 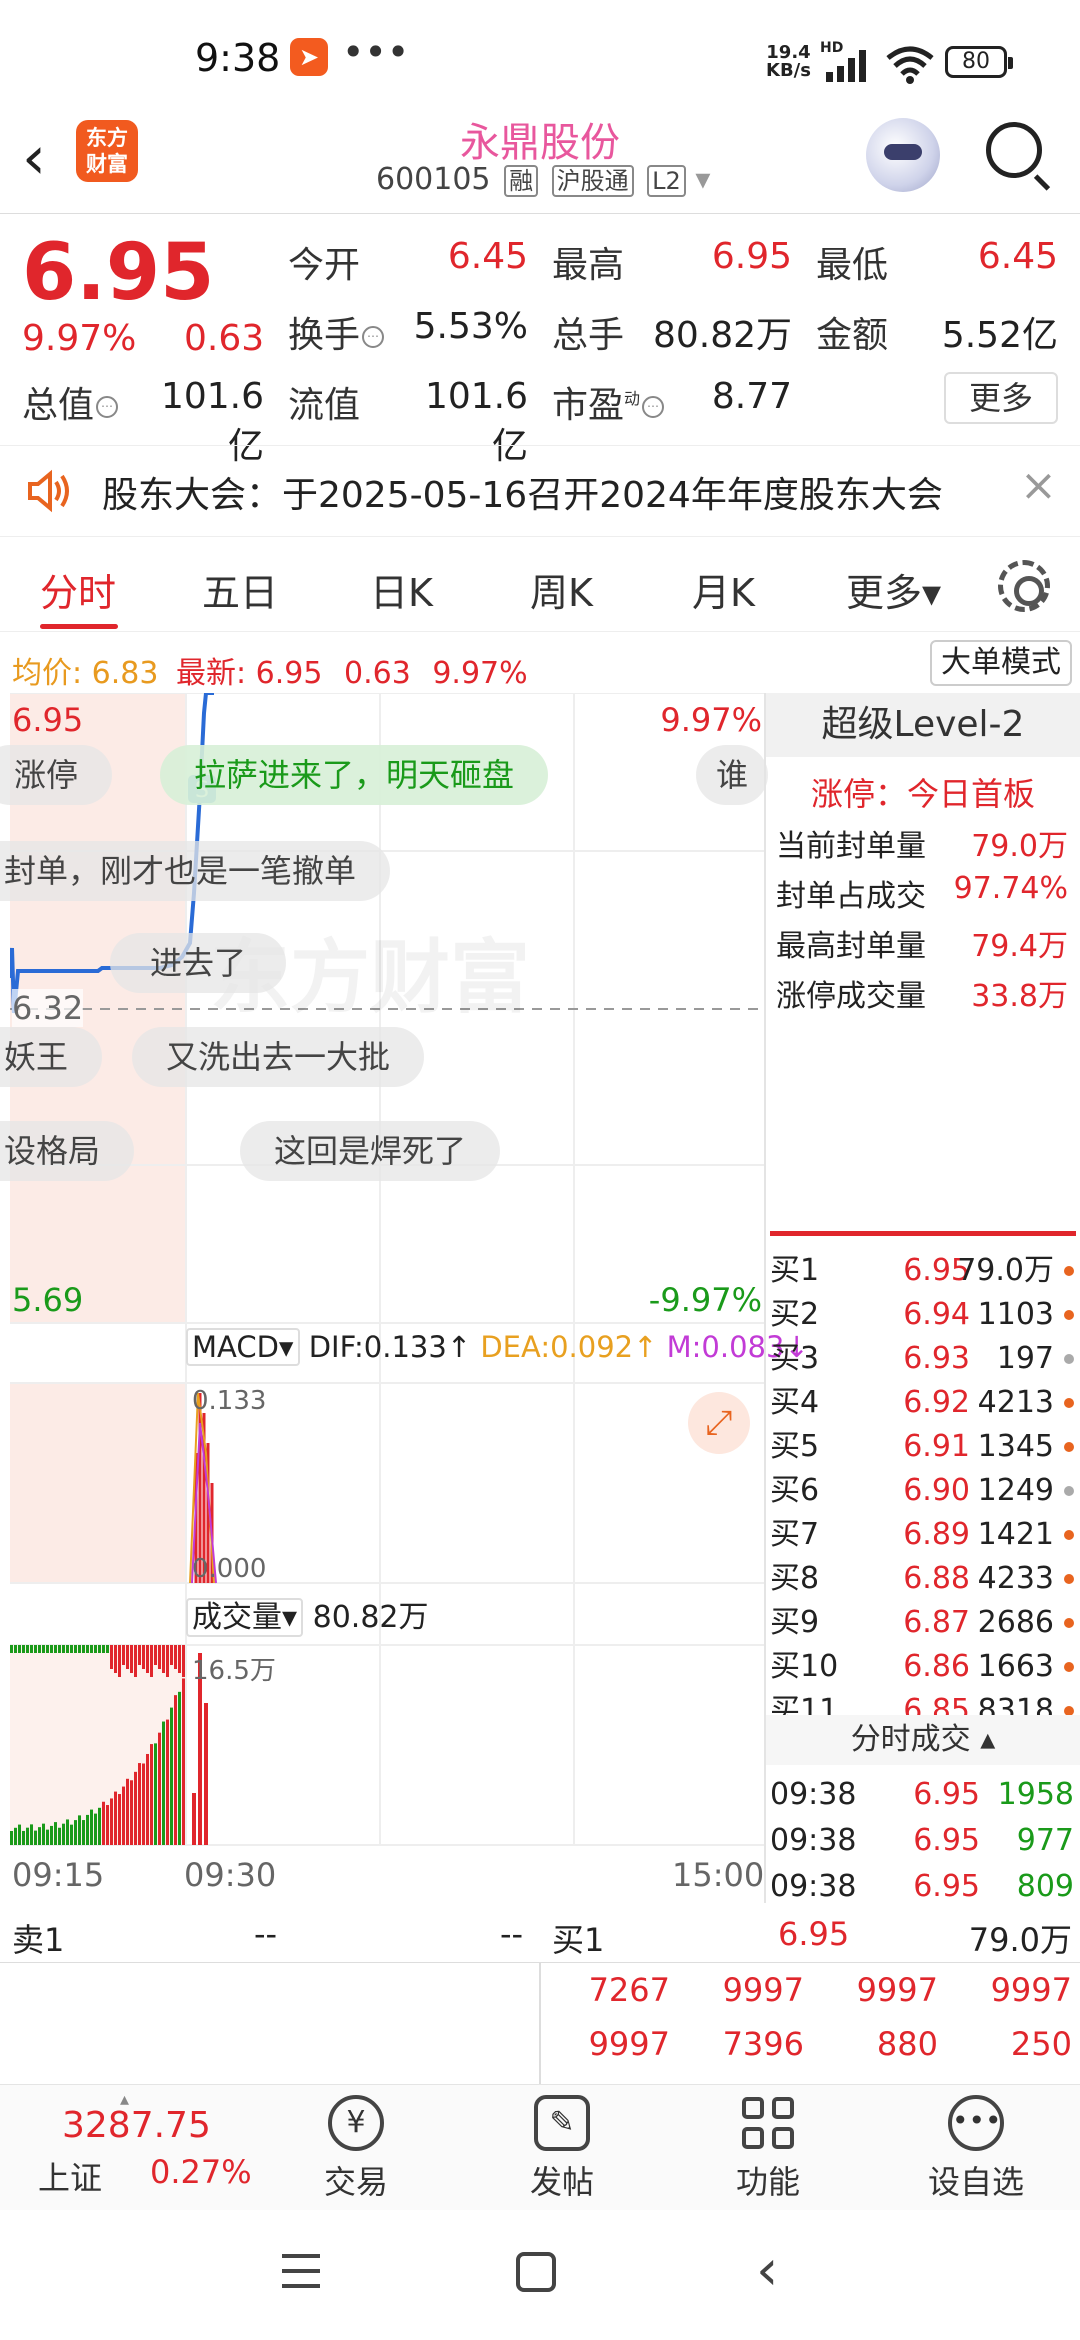 What do you see at coordinates (270, 1935) in the screenshot?
I see `sell1-row: 卖1 -- --` at bounding box center [270, 1935].